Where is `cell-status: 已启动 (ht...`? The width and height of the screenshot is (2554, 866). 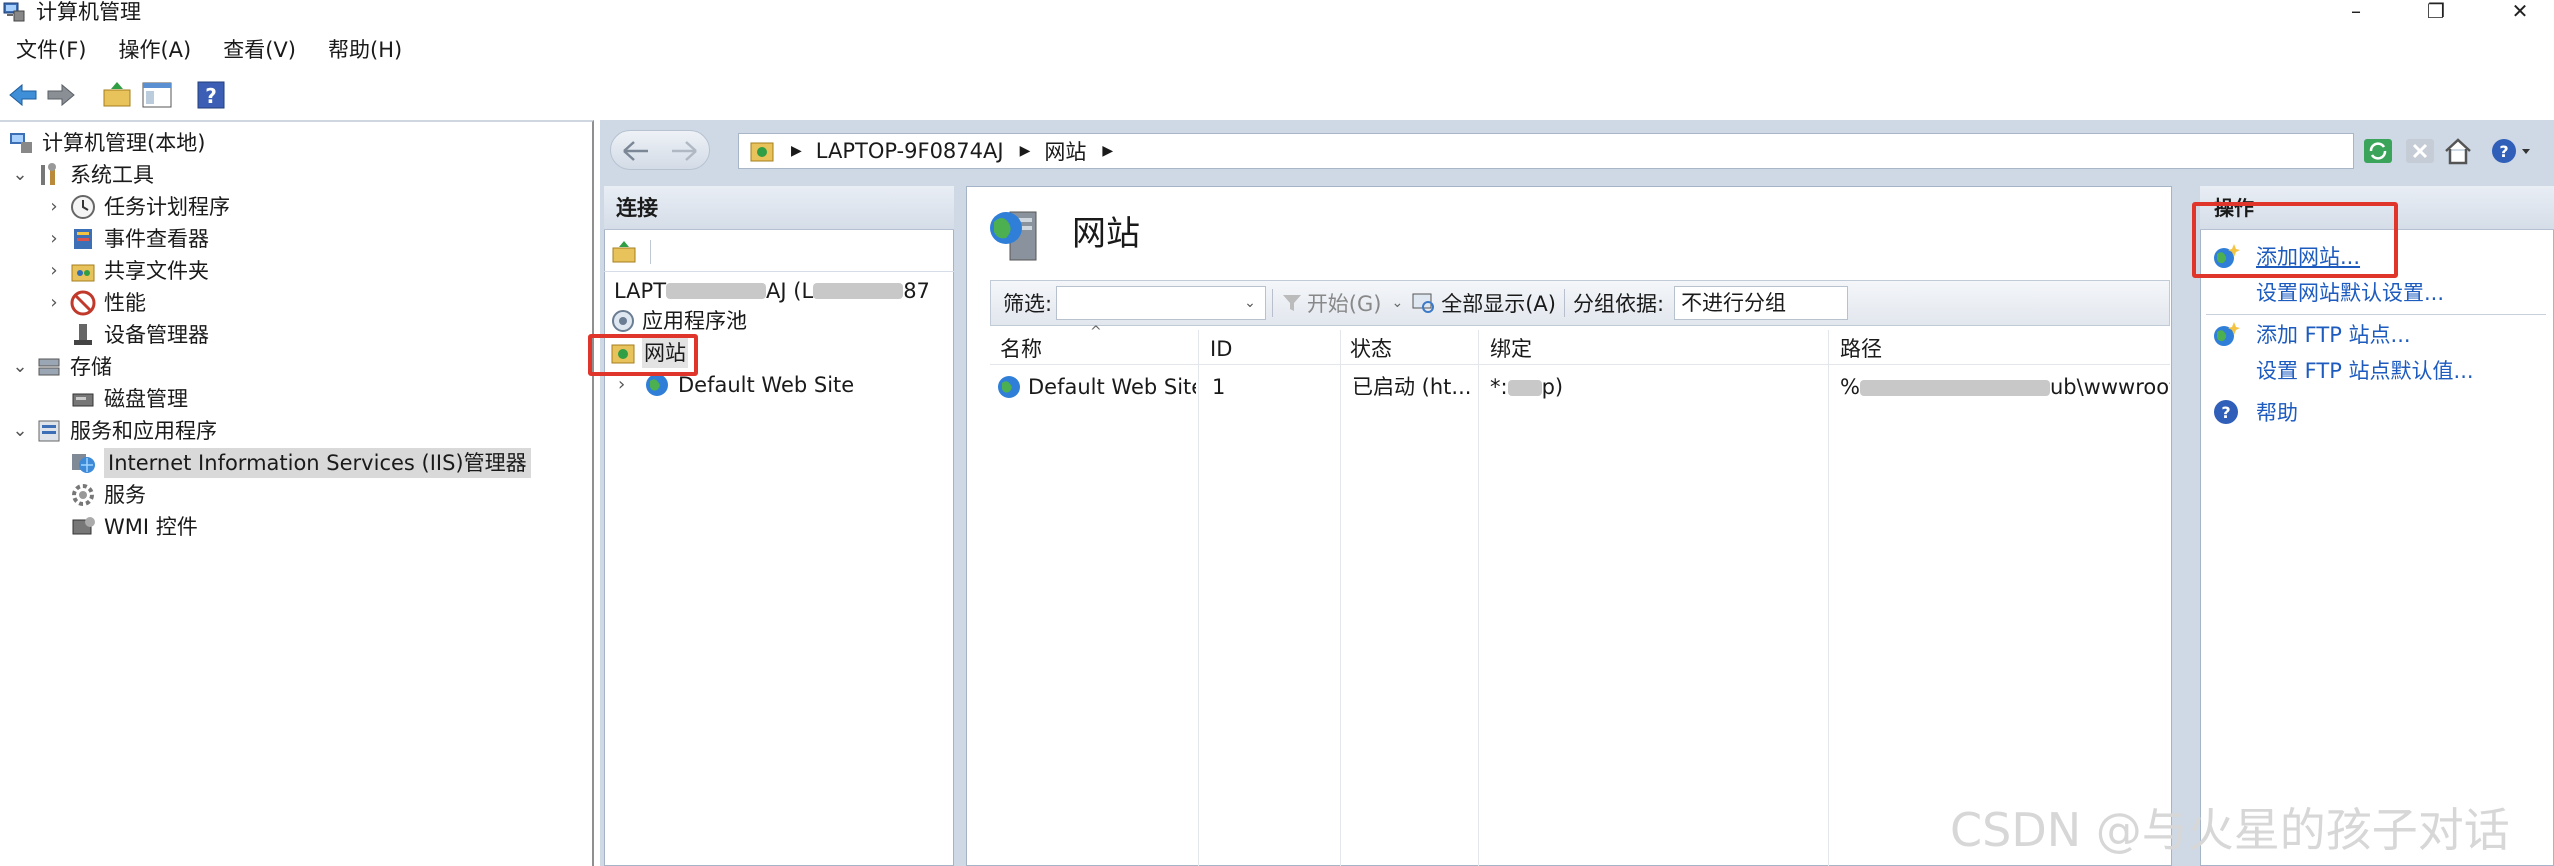 cell-status: 已启动 (ht... is located at coordinates (1412, 387).